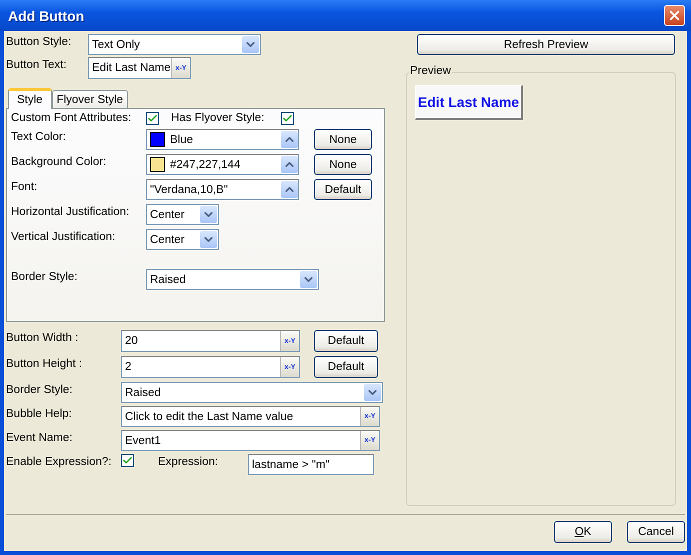 This screenshot has height=555, width=691. I want to click on field-label: Horizontal Justification:, so click(70, 211).